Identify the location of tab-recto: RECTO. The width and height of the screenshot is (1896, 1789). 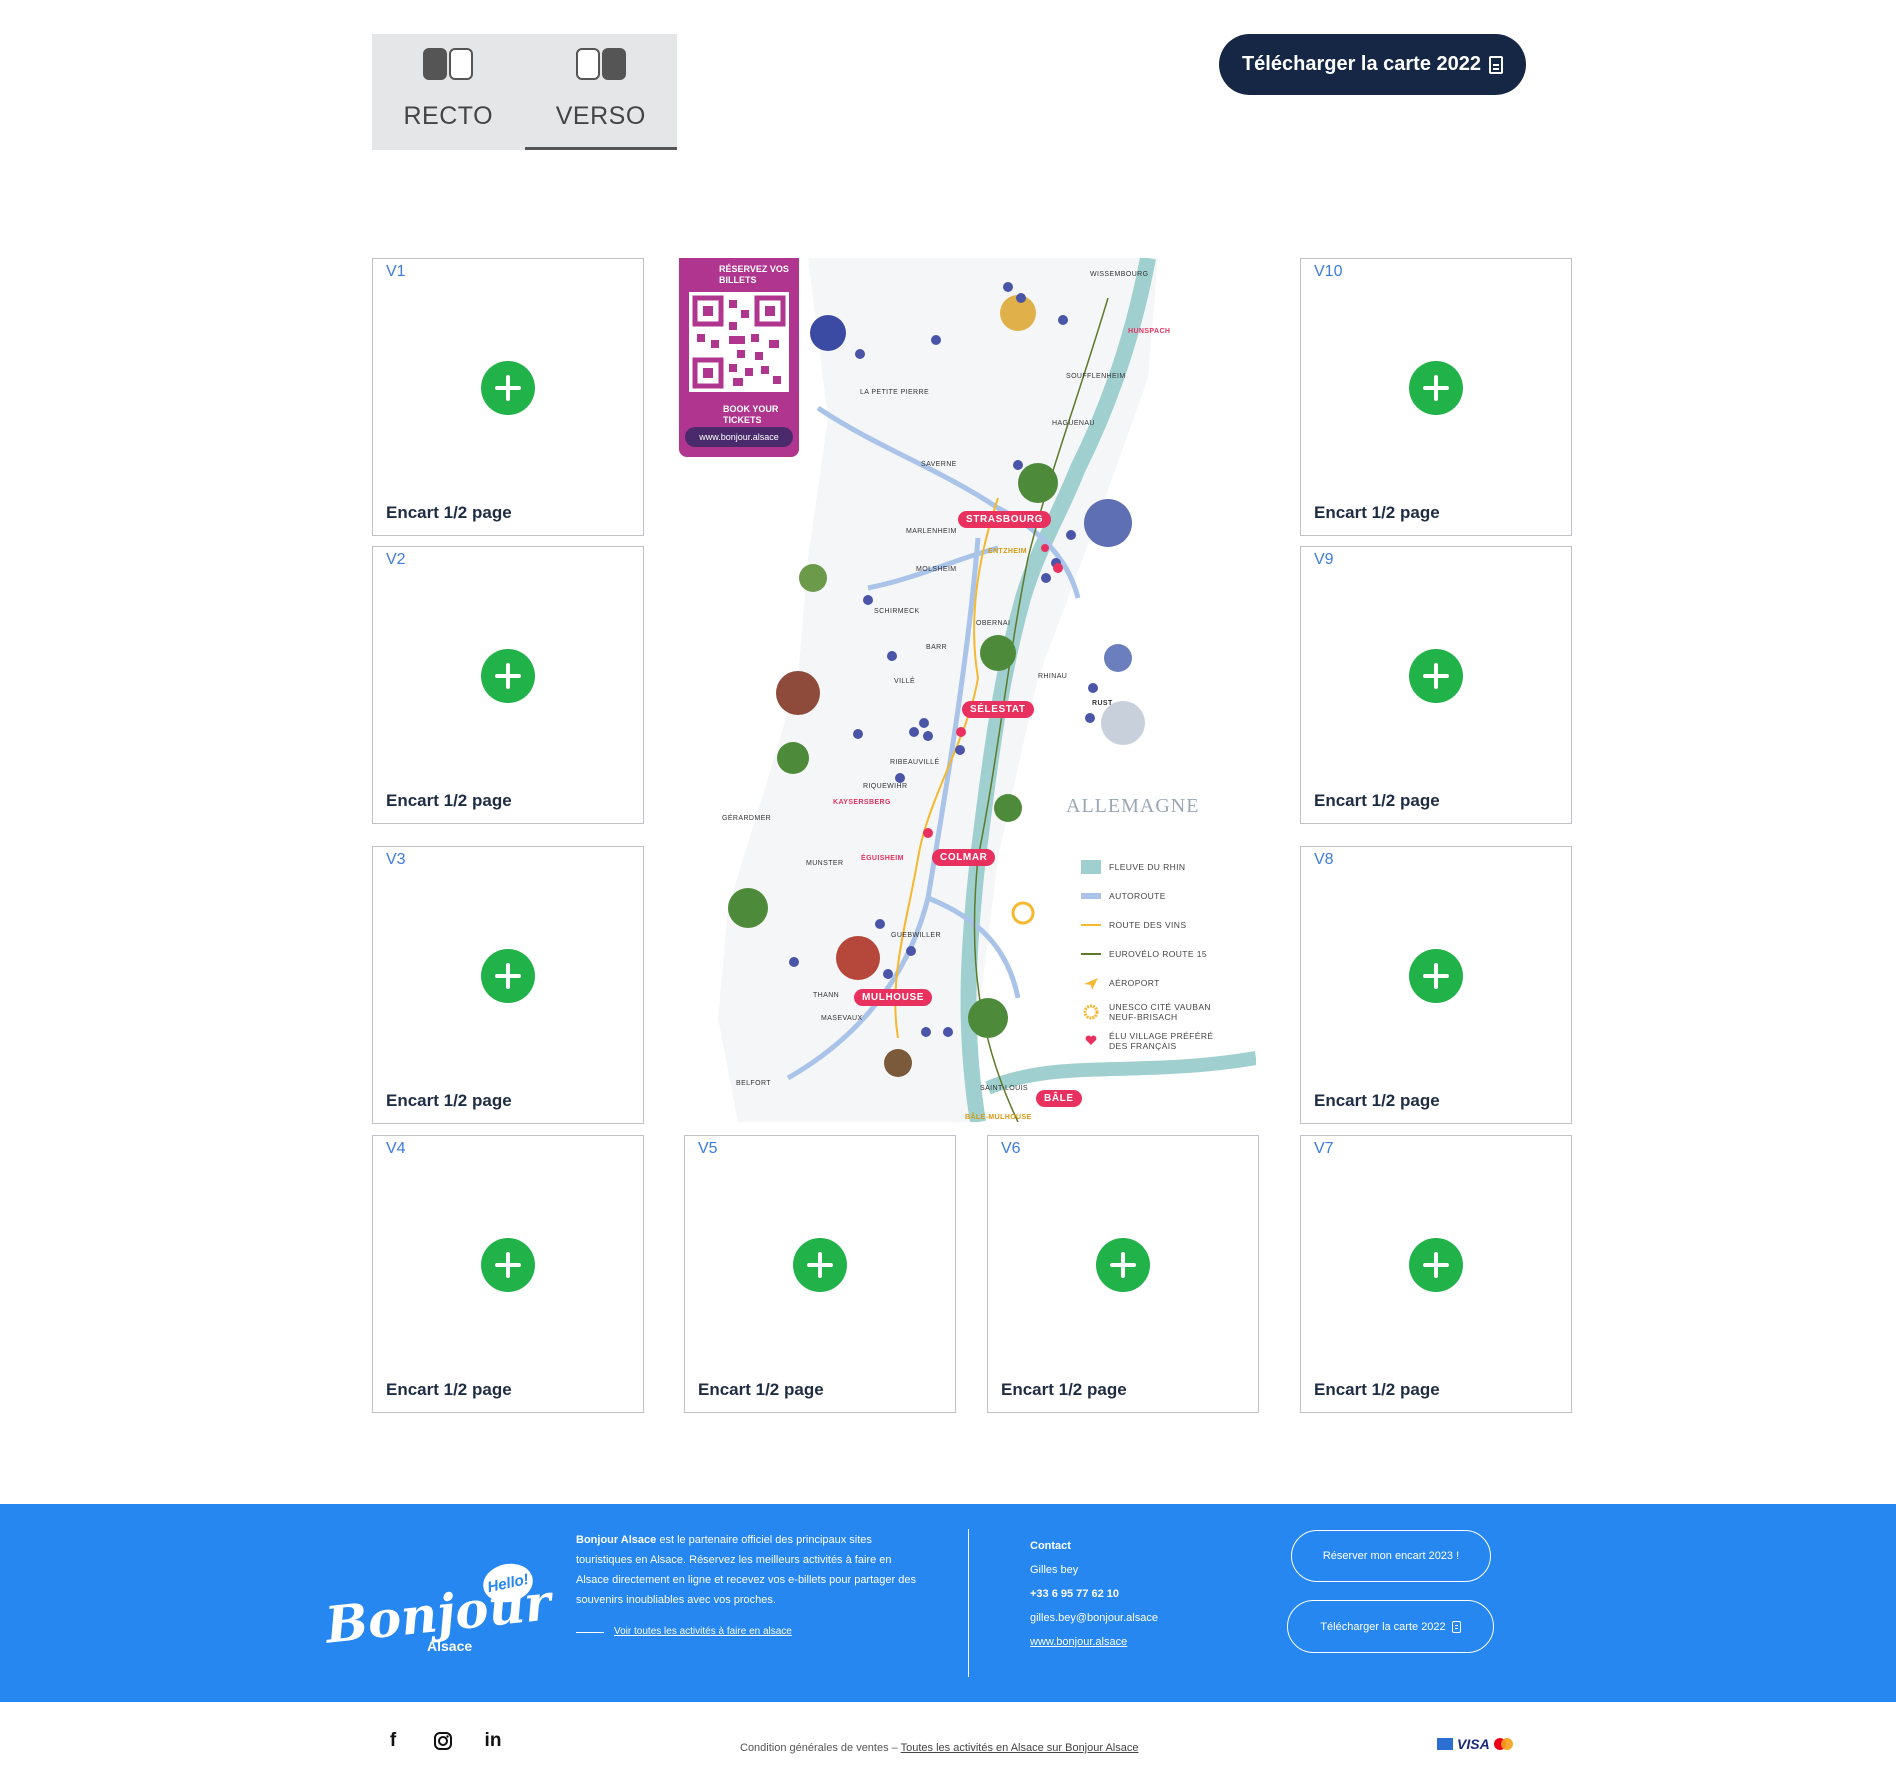
(448, 92).